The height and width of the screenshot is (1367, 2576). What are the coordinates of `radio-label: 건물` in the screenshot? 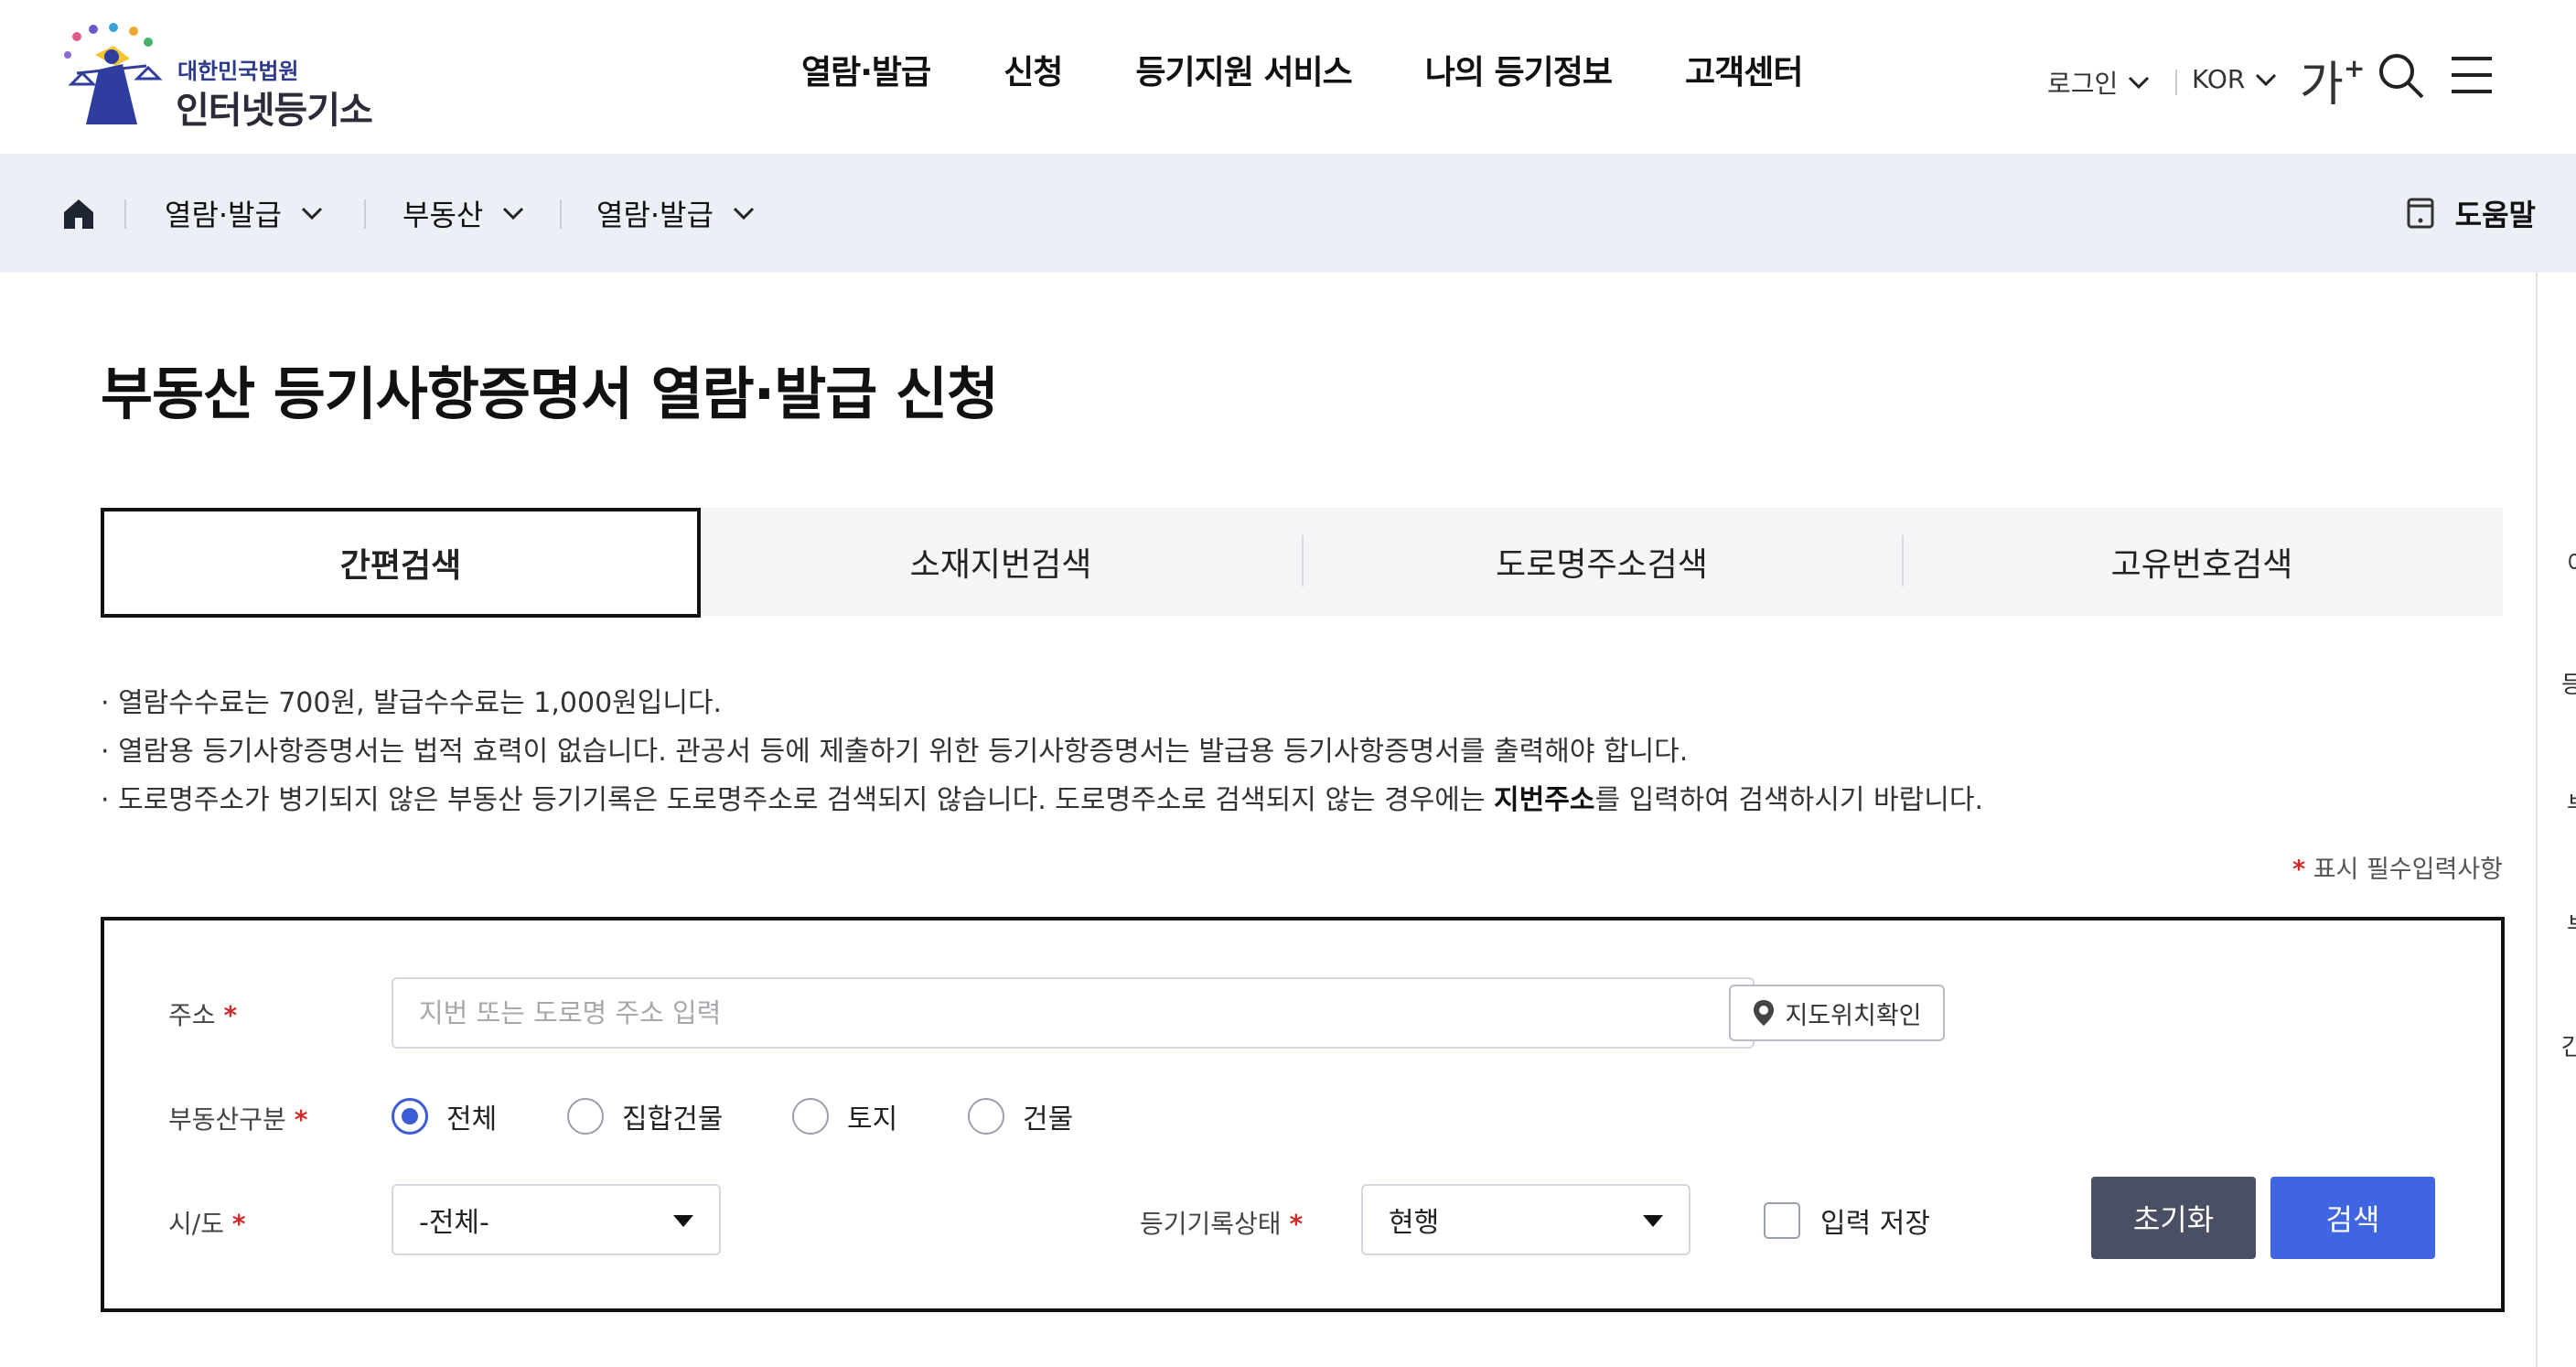 It's located at (1049, 1119).